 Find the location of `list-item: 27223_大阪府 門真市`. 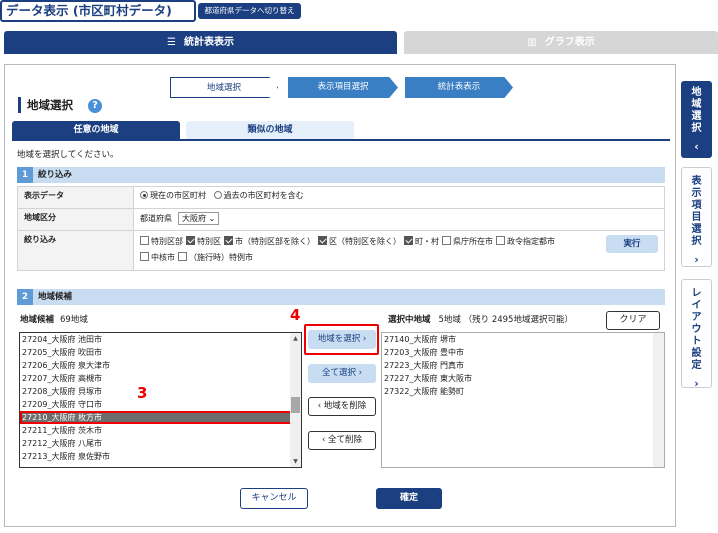

list-item: 27223_大阪府 門真市 is located at coordinates (523, 365).